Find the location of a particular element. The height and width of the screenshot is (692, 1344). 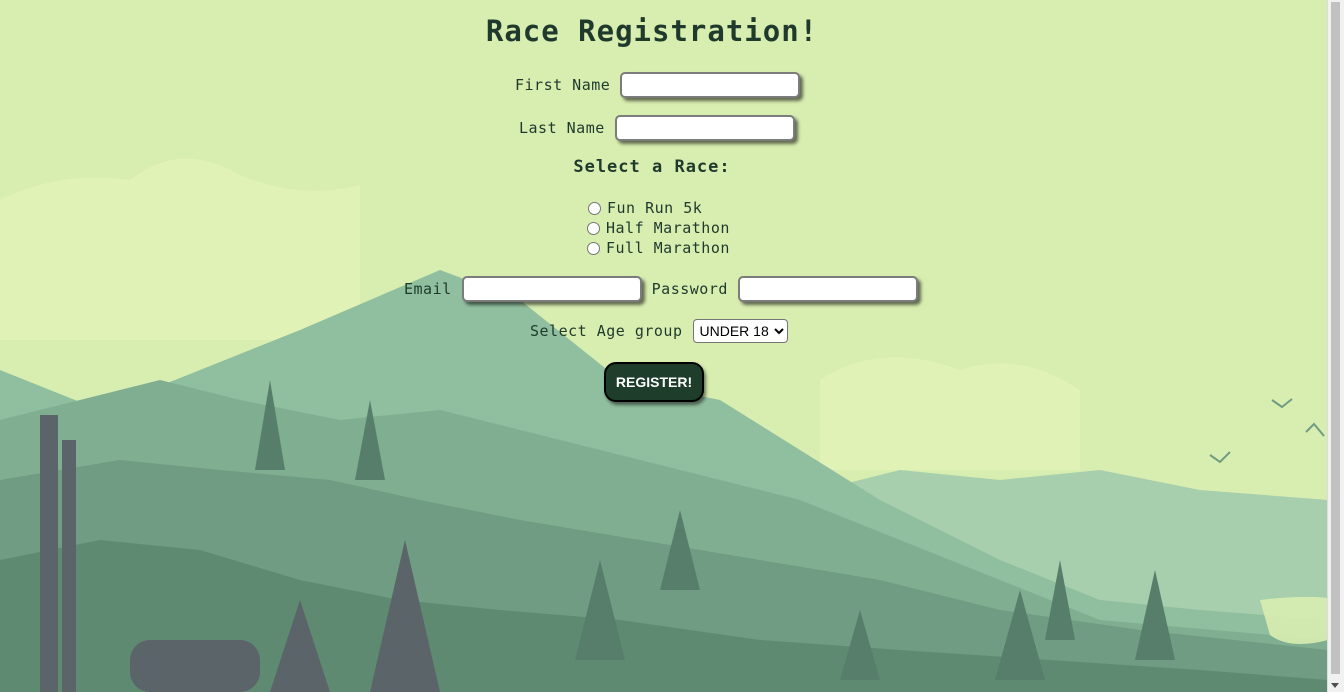

last-name-row: Last Name is located at coordinates (657, 128).